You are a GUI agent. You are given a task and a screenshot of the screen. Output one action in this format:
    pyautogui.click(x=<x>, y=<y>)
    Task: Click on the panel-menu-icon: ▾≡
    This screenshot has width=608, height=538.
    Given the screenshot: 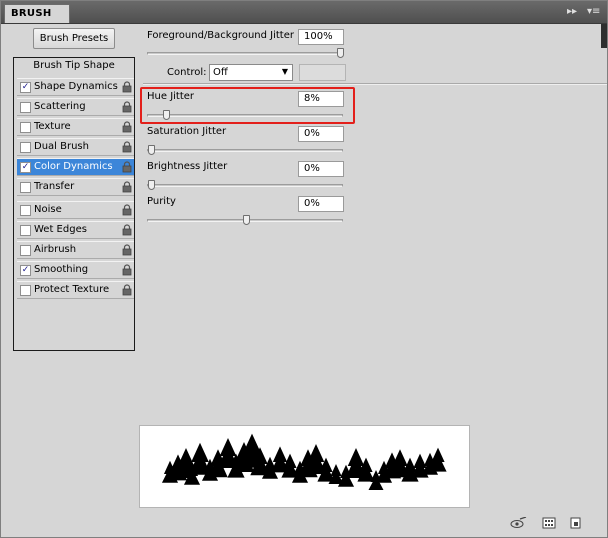 What is the action you would take?
    pyautogui.click(x=593, y=11)
    